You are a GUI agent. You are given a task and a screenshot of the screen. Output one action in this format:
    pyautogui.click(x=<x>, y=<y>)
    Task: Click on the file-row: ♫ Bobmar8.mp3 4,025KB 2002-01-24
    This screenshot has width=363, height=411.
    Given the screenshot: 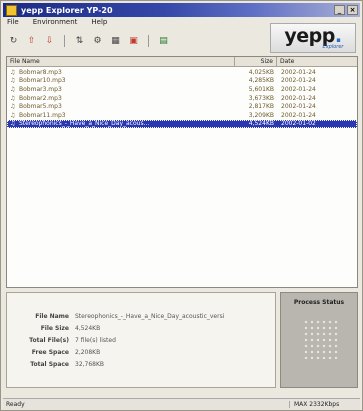 What is the action you would take?
    pyautogui.click(x=182, y=72)
    